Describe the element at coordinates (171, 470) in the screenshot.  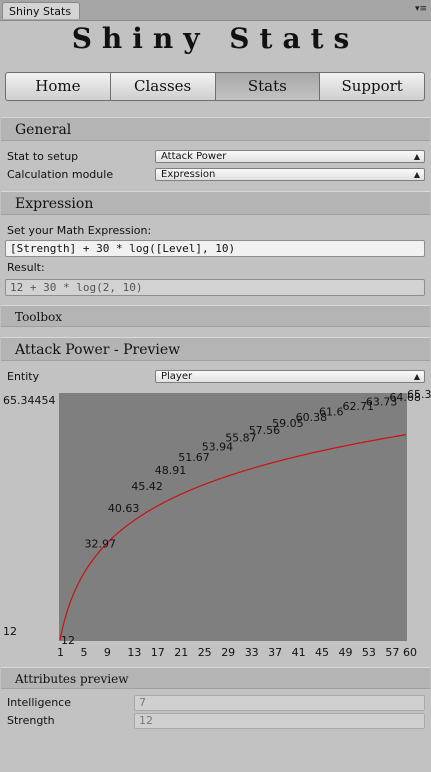
I see `point-label: 48.91` at that location.